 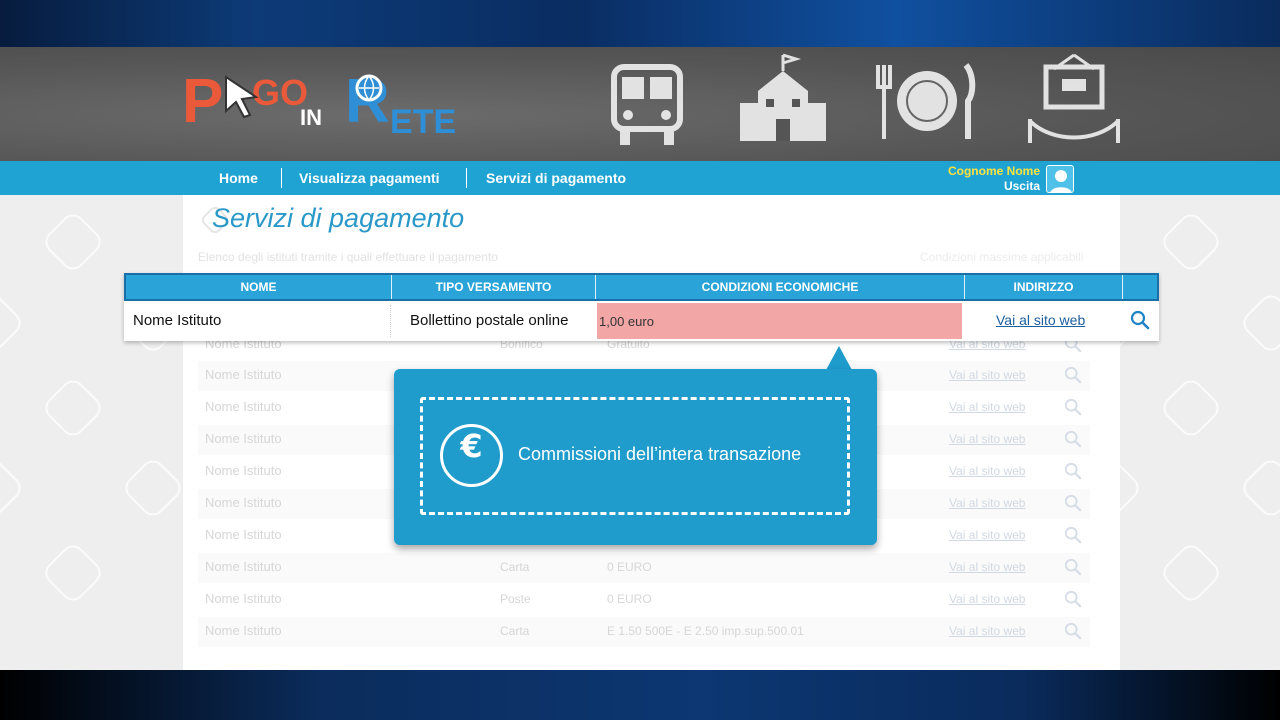 What do you see at coordinates (369, 178) in the screenshot?
I see `nav-visualizza-pagamenti: Visualizza pagamenti` at bounding box center [369, 178].